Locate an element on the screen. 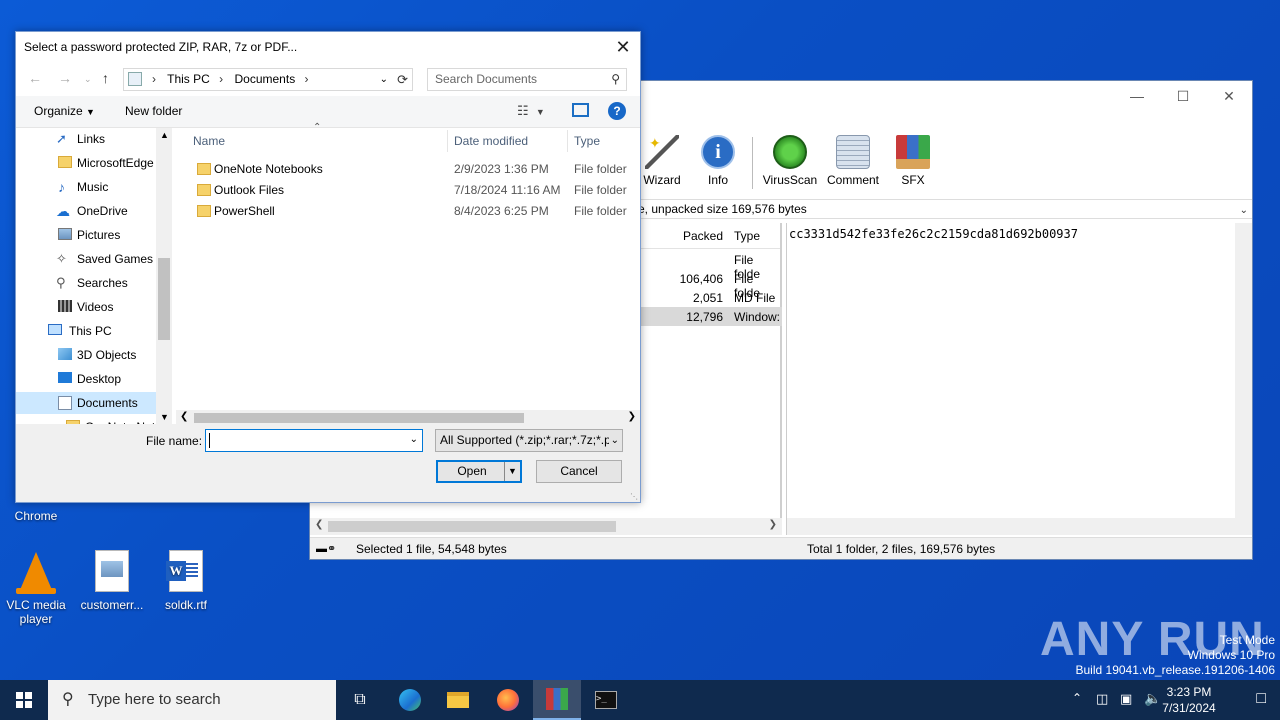 Image resolution: width=1280 pixels, height=720 pixels. nav-item-searches: ⚲ Searches is located at coordinates (114, 283).